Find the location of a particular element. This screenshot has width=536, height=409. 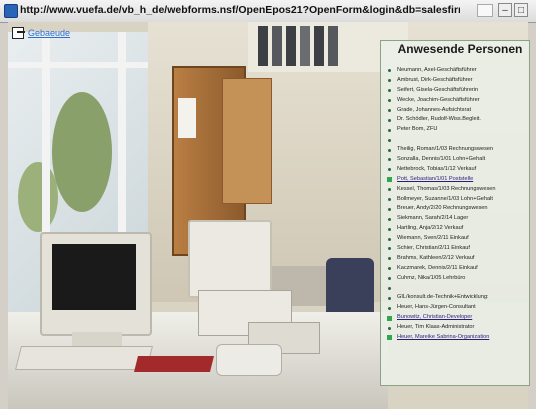

person-row: Breuer, Andy/2/20 Rechnungswesen is located at coordinates (456, 209).